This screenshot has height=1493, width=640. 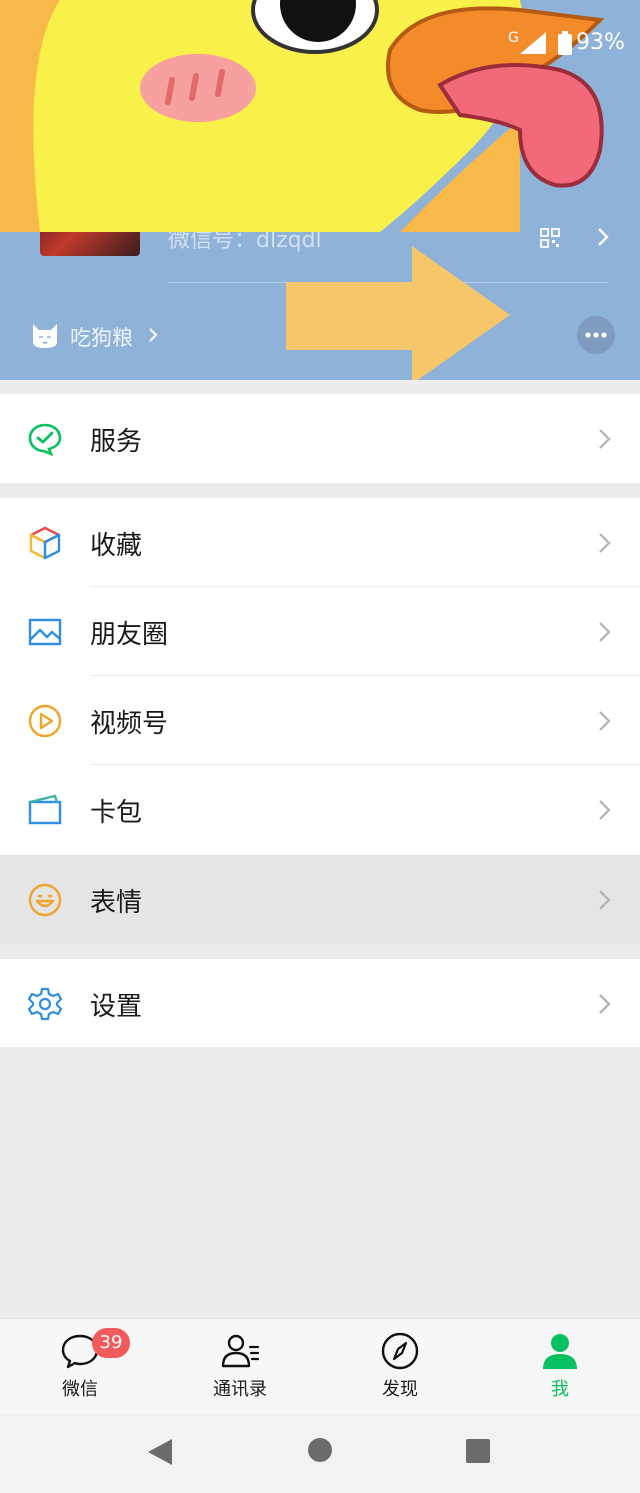 I want to click on menu-label-service: 服务, so click(x=116, y=442).